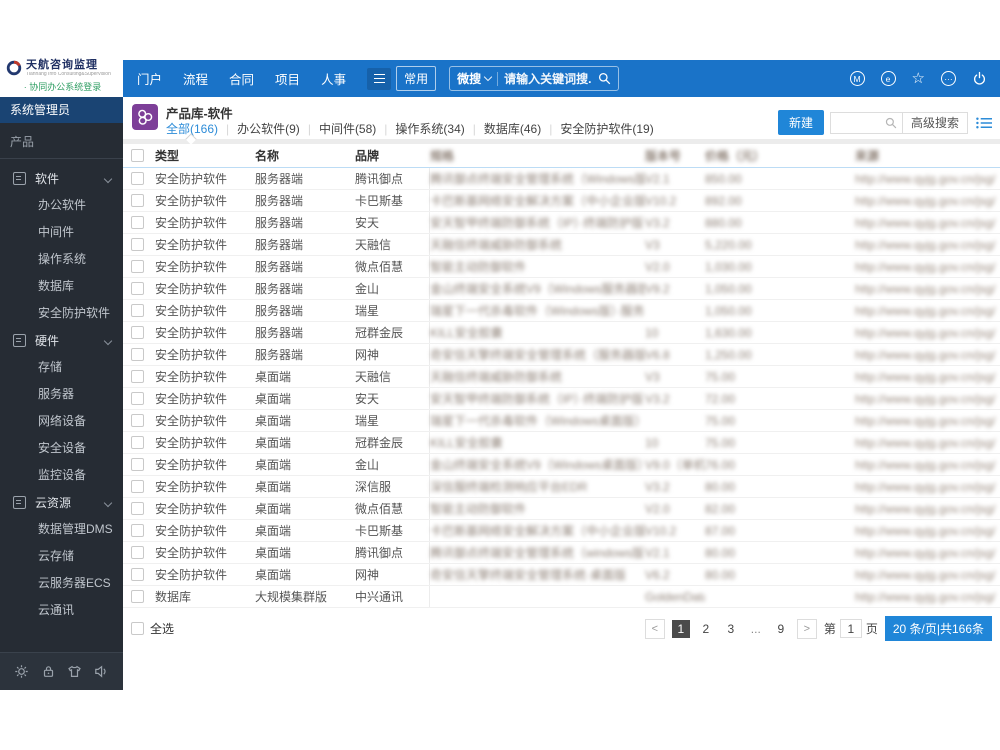  Describe the element at coordinates (61, 232) in the screenshot. I see `sidebar-item-中间件: 中间件` at that location.